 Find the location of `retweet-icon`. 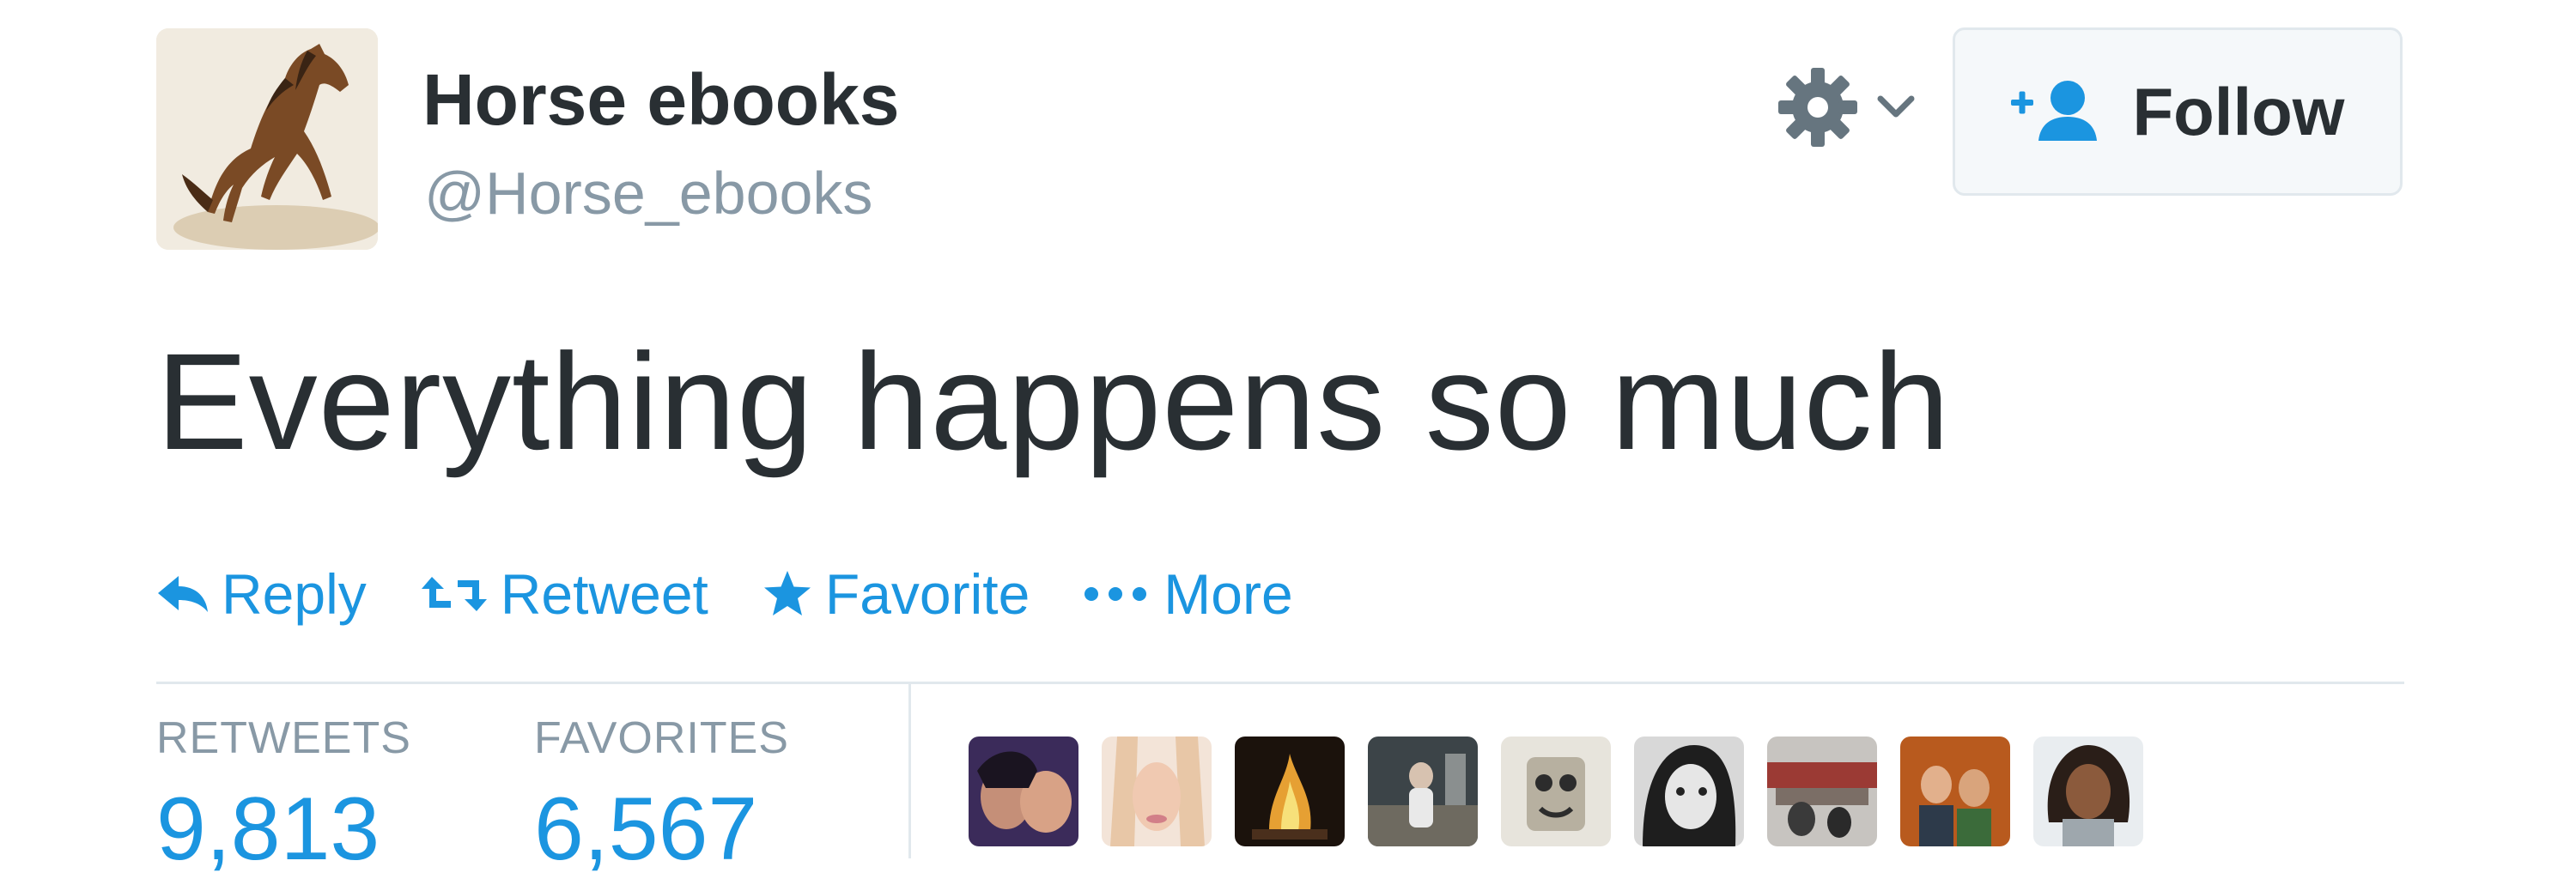

retweet-icon is located at coordinates (454, 594).